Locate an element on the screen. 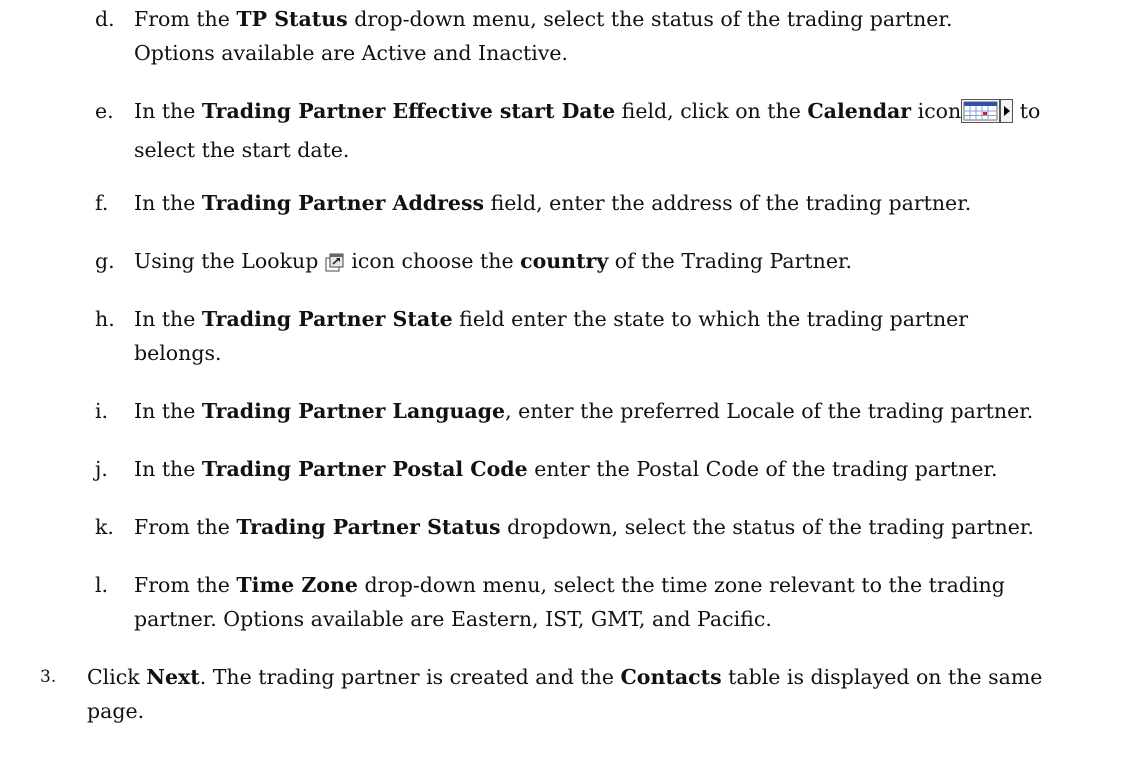 Image resolution: width=1135 pixels, height=761 pixels. bold-run: Calendar is located at coordinates (859, 111).